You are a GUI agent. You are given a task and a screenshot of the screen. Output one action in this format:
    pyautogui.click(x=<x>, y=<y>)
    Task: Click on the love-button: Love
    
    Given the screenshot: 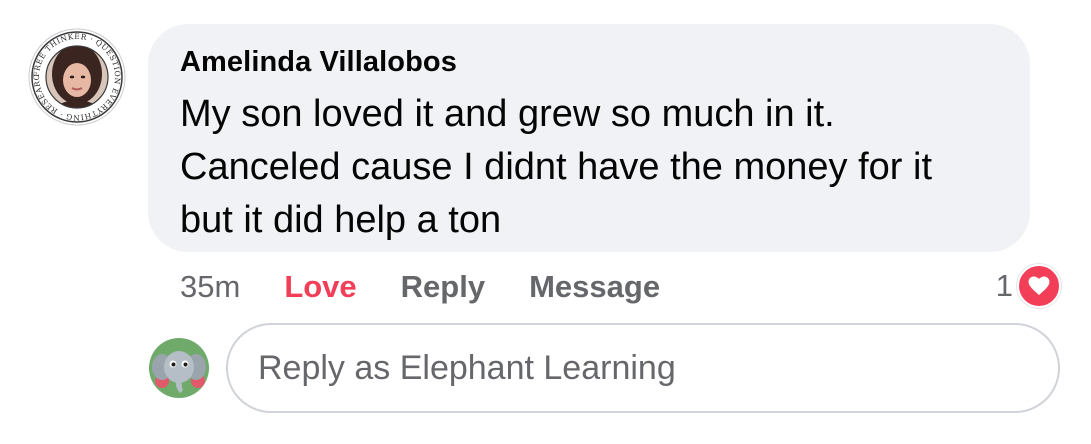 What is the action you would take?
    pyautogui.click(x=320, y=287)
    